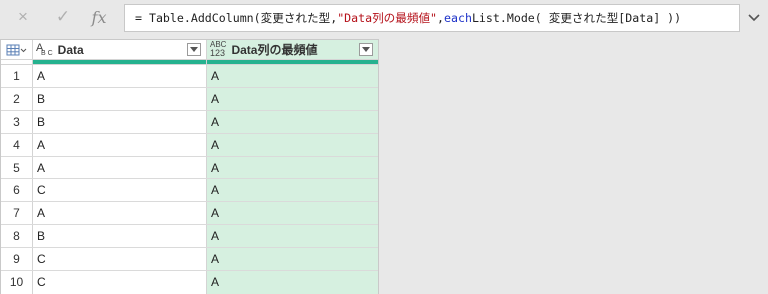  Describe the element at coordinates (17, 167) in the screenshot. I see `row-number: 5` at that location.